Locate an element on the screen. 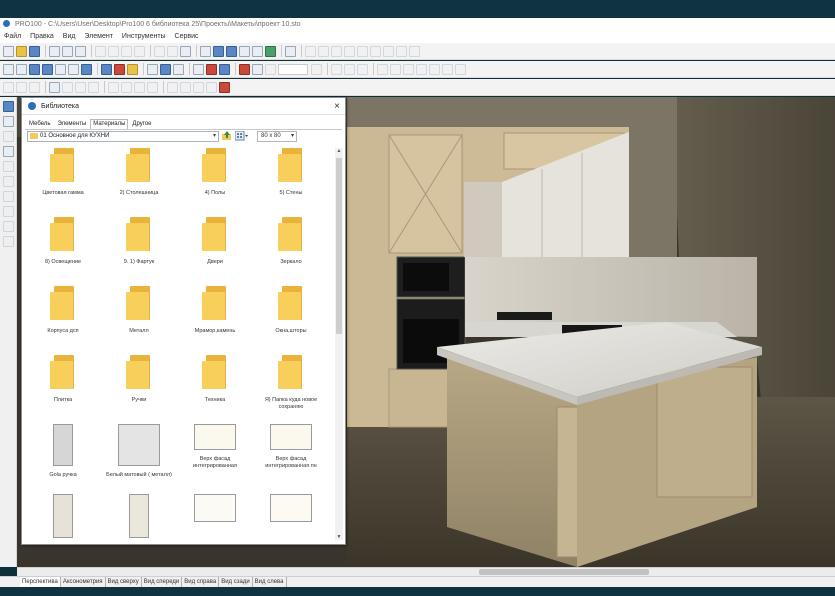 The image size is (835, 596). center-icon is located at coordinates (113, 87).